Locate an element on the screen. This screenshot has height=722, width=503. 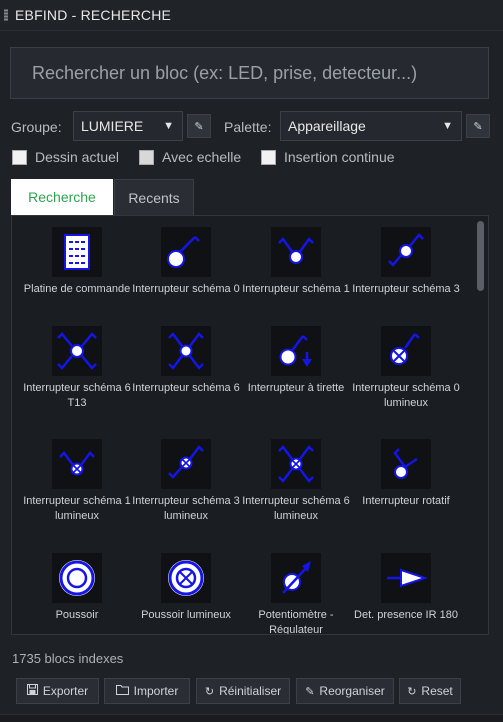
folder-icon is located at coordinates (122, 691).